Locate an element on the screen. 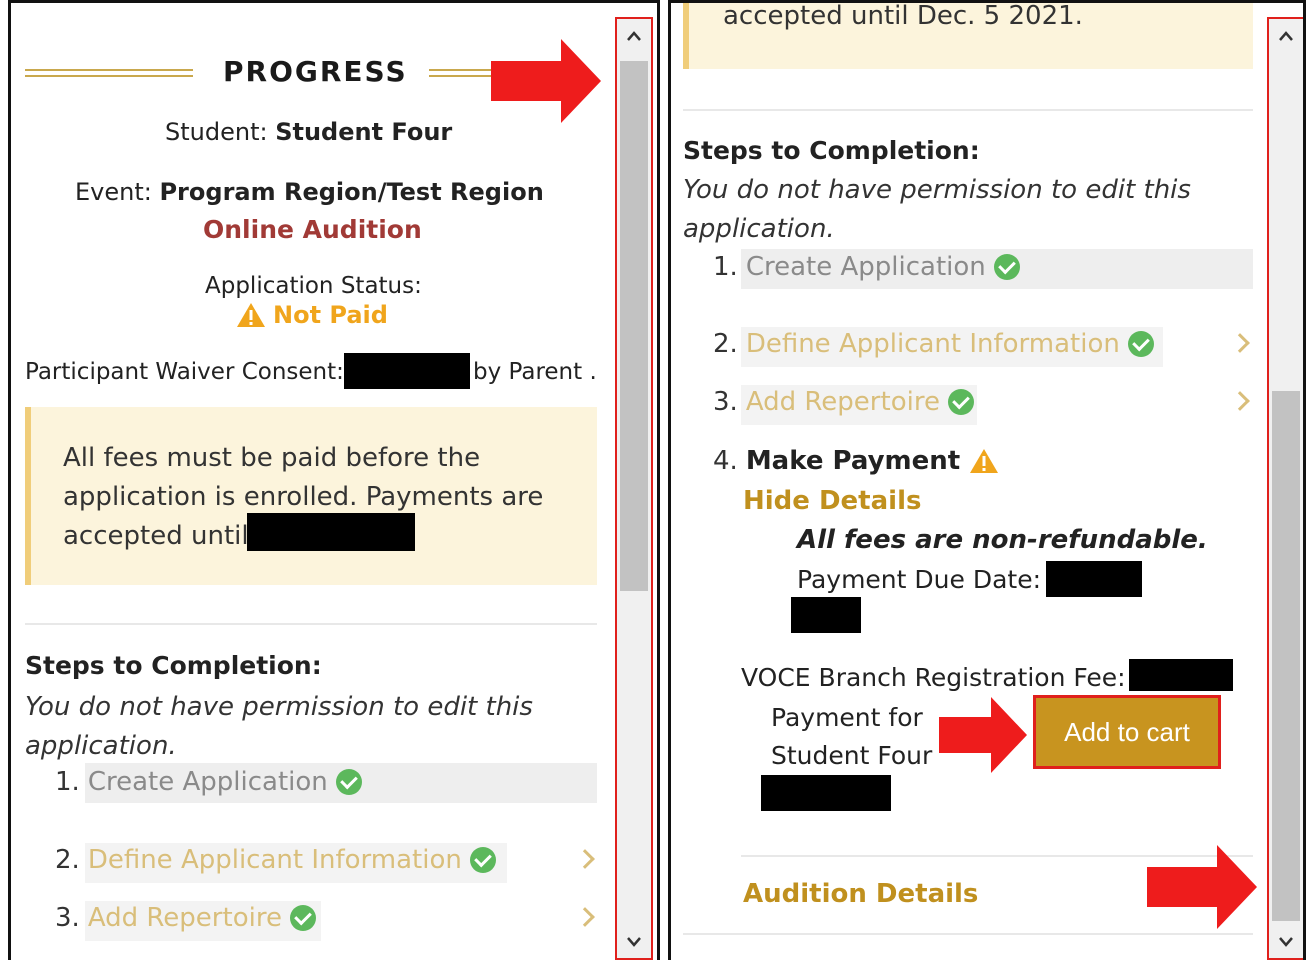 Image resolution: width=1306 pixels, height=960 pixels. title-rule-left is located at coordinates (109, 73).